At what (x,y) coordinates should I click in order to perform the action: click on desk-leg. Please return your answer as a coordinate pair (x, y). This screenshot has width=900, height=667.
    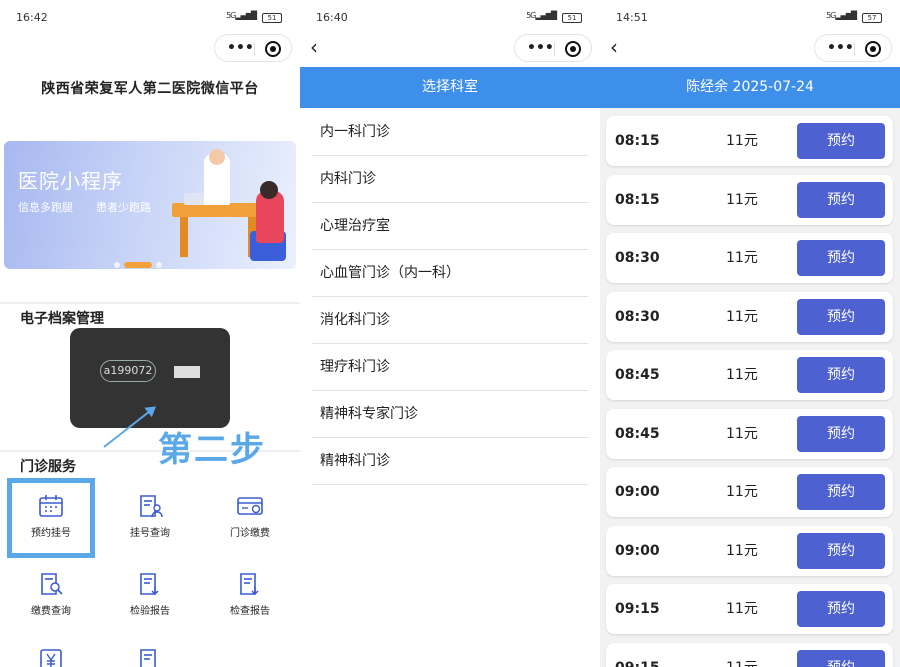
    Looking at the image, I should click on (184, 237).